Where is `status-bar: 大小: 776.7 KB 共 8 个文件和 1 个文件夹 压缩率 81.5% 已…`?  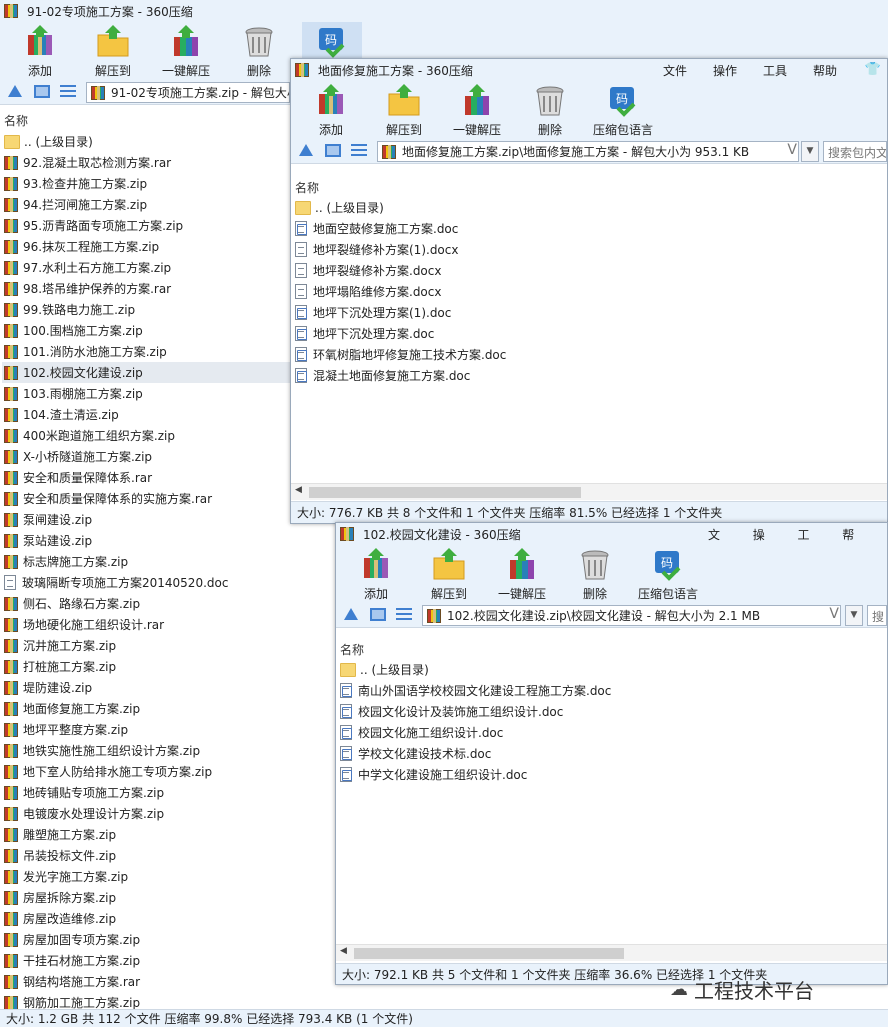
status-bar: 大小: 776.7 KB 共 8 个文件和 1 个文件夹 压缩率 81.5% 已… is located at coordinates (589, 512).